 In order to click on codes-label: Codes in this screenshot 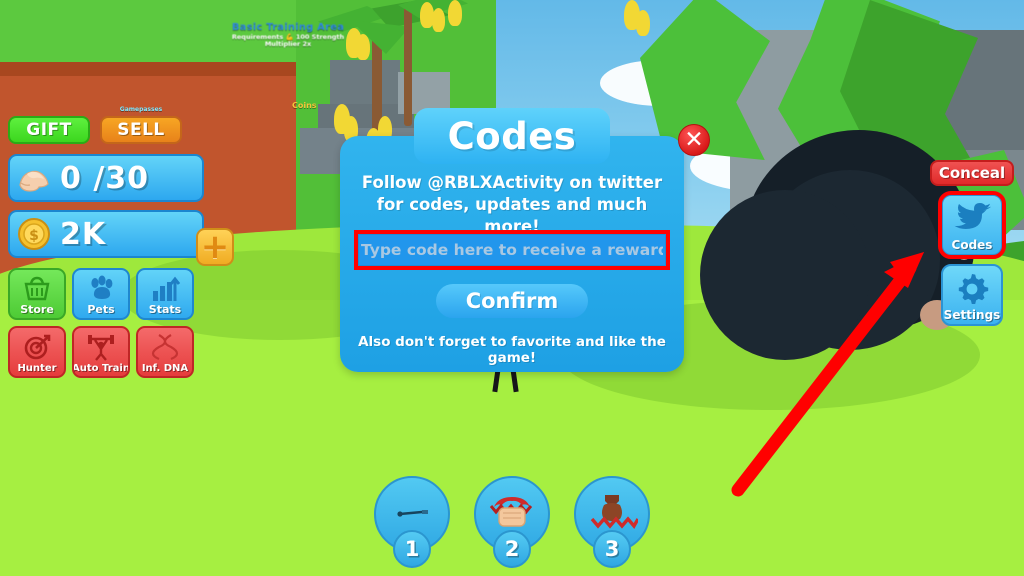, I will do `click(972, 245)`.